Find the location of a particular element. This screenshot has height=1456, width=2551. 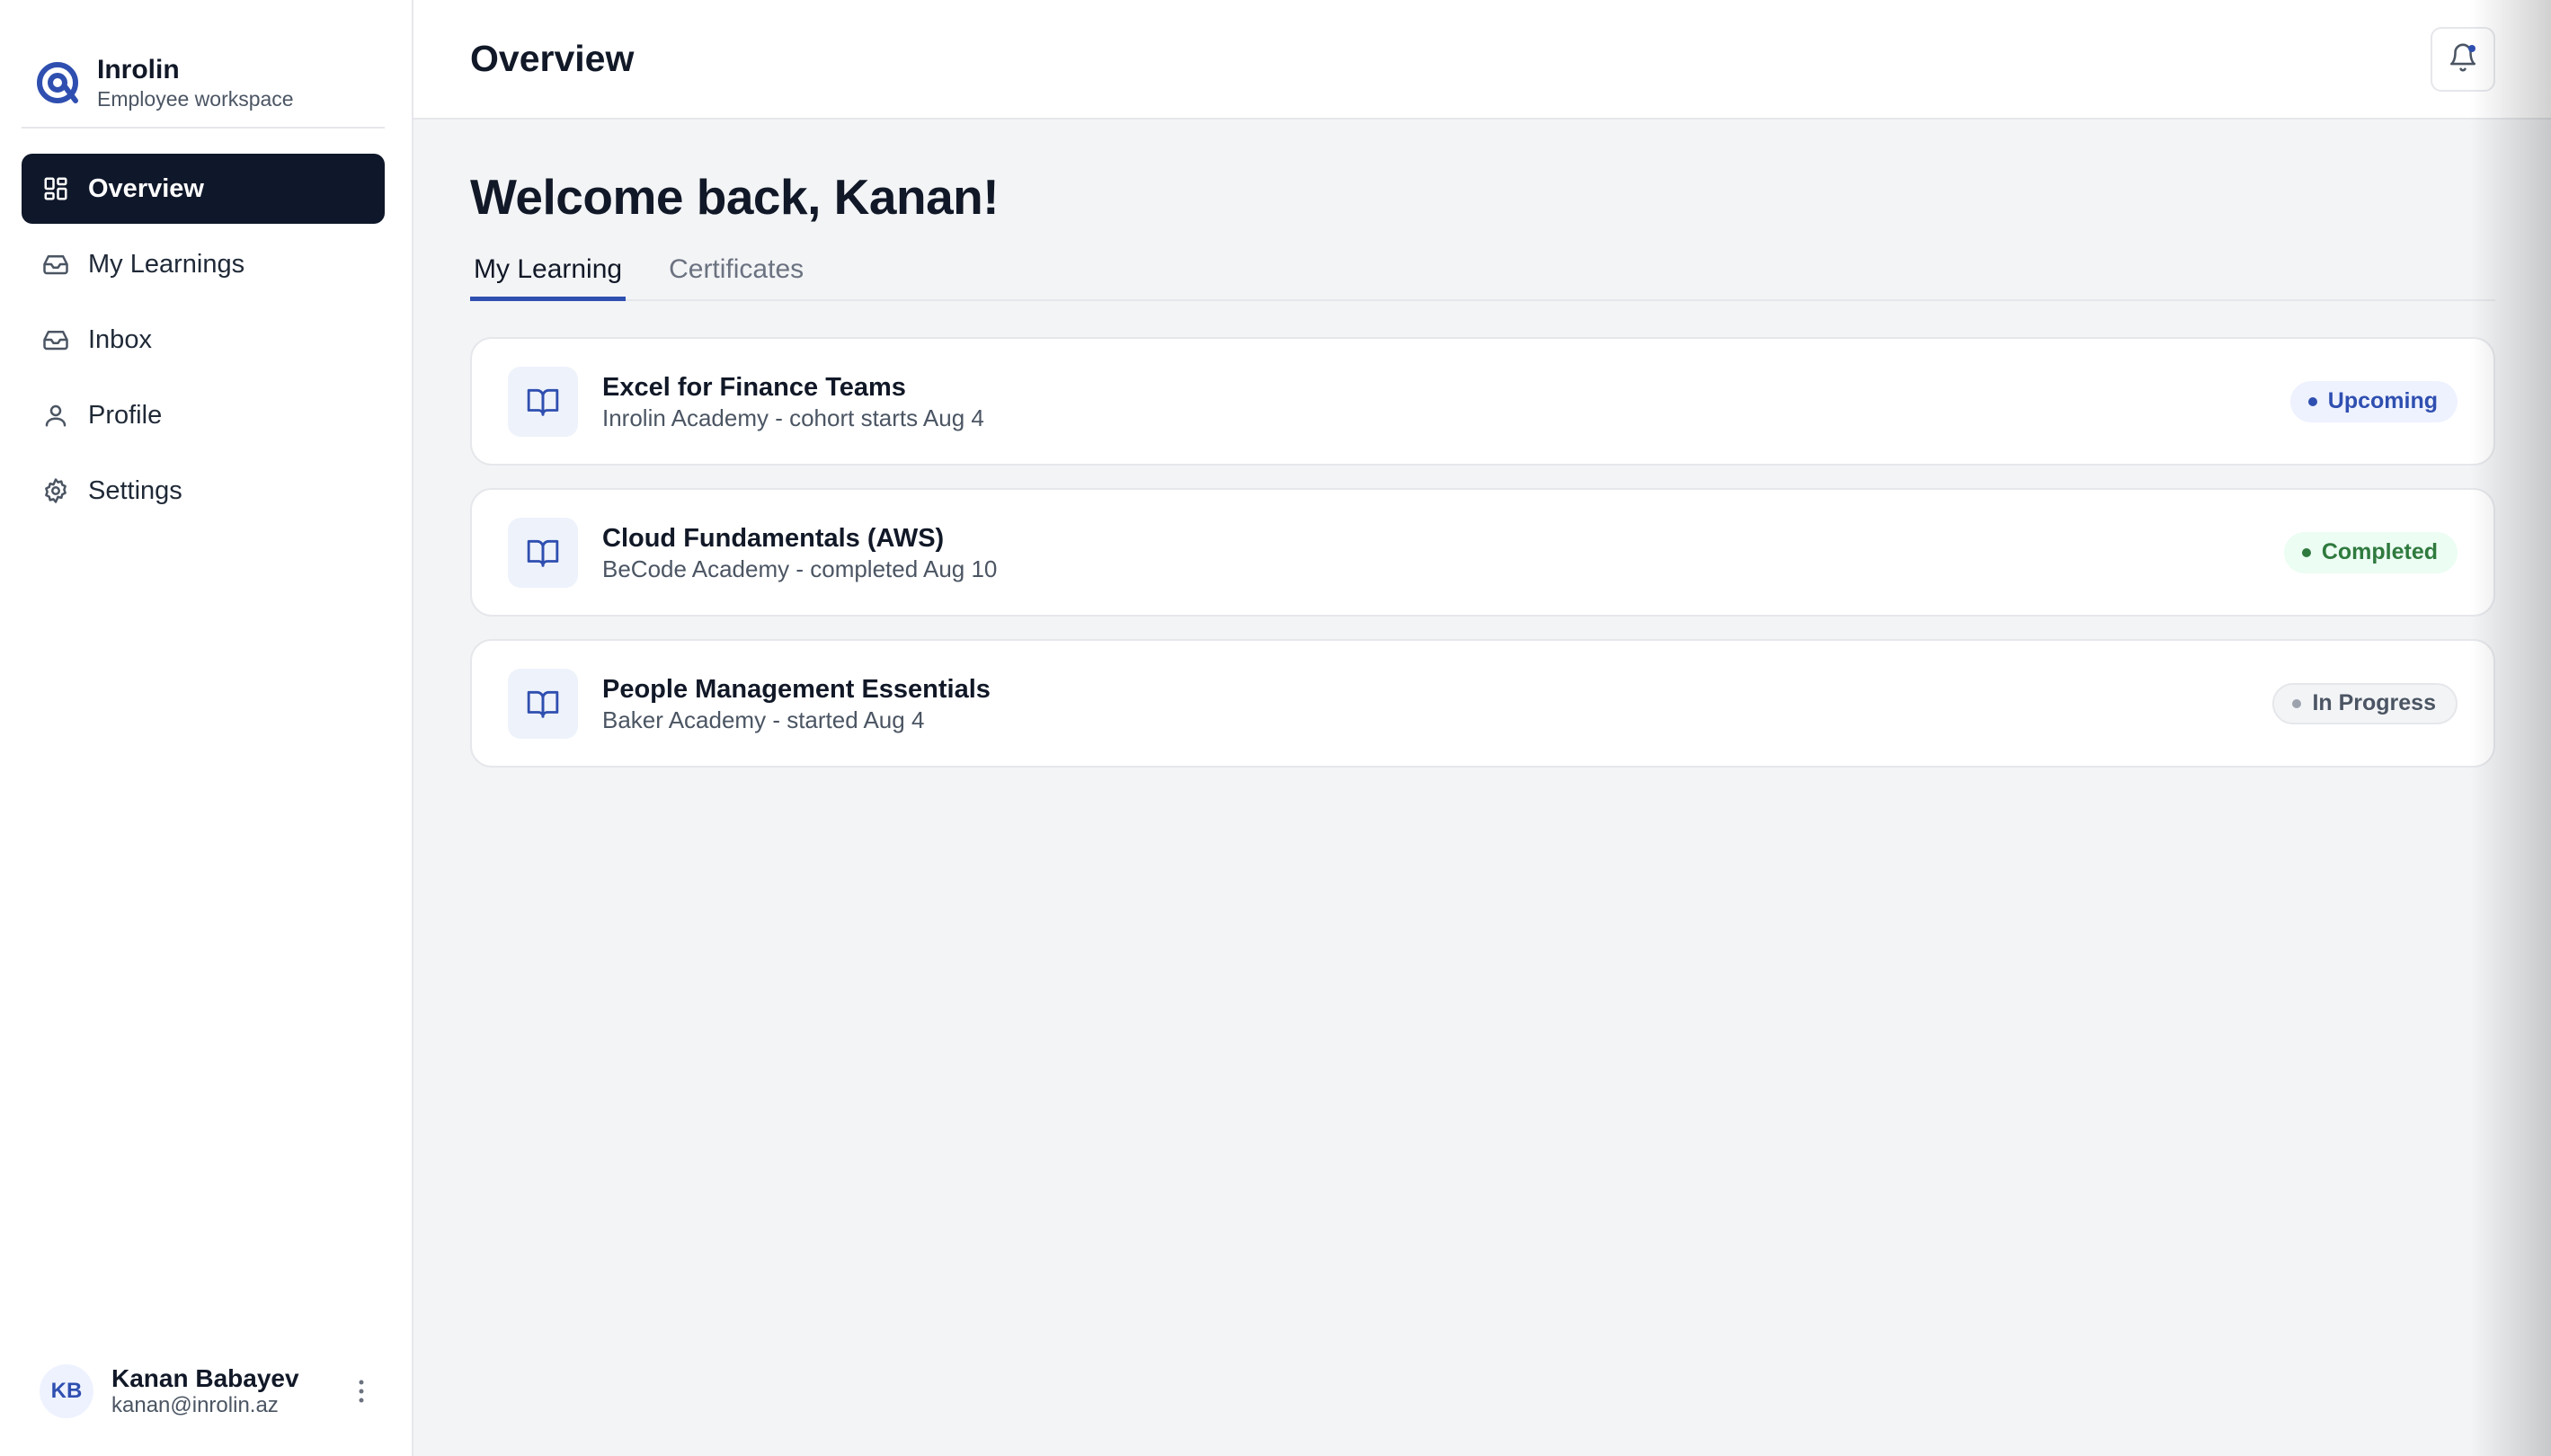

welcome-heading: Welcome back, Kanan! is located at coordinates (735, 197).